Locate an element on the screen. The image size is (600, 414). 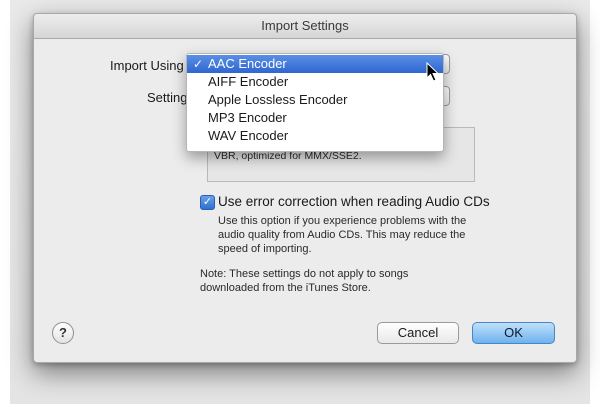
menu-item-label: AAC Encoder is located at coordinates (247, 63).